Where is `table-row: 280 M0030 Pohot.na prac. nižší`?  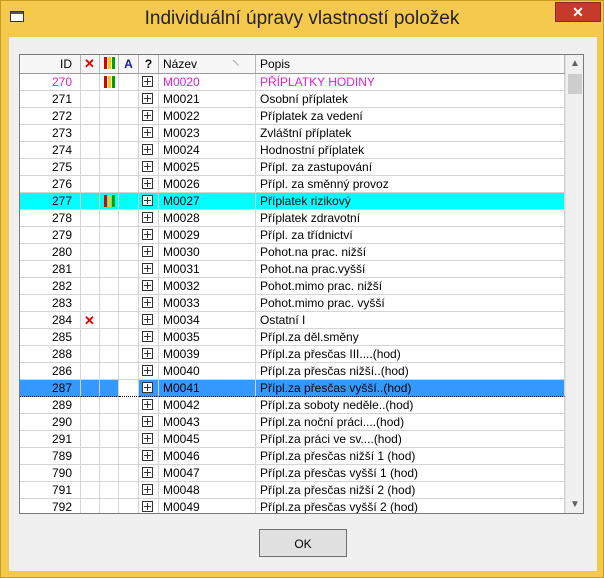 table-row: 280 M0030 Pohot.na prac. nižší is located at coordinates (292, 252).